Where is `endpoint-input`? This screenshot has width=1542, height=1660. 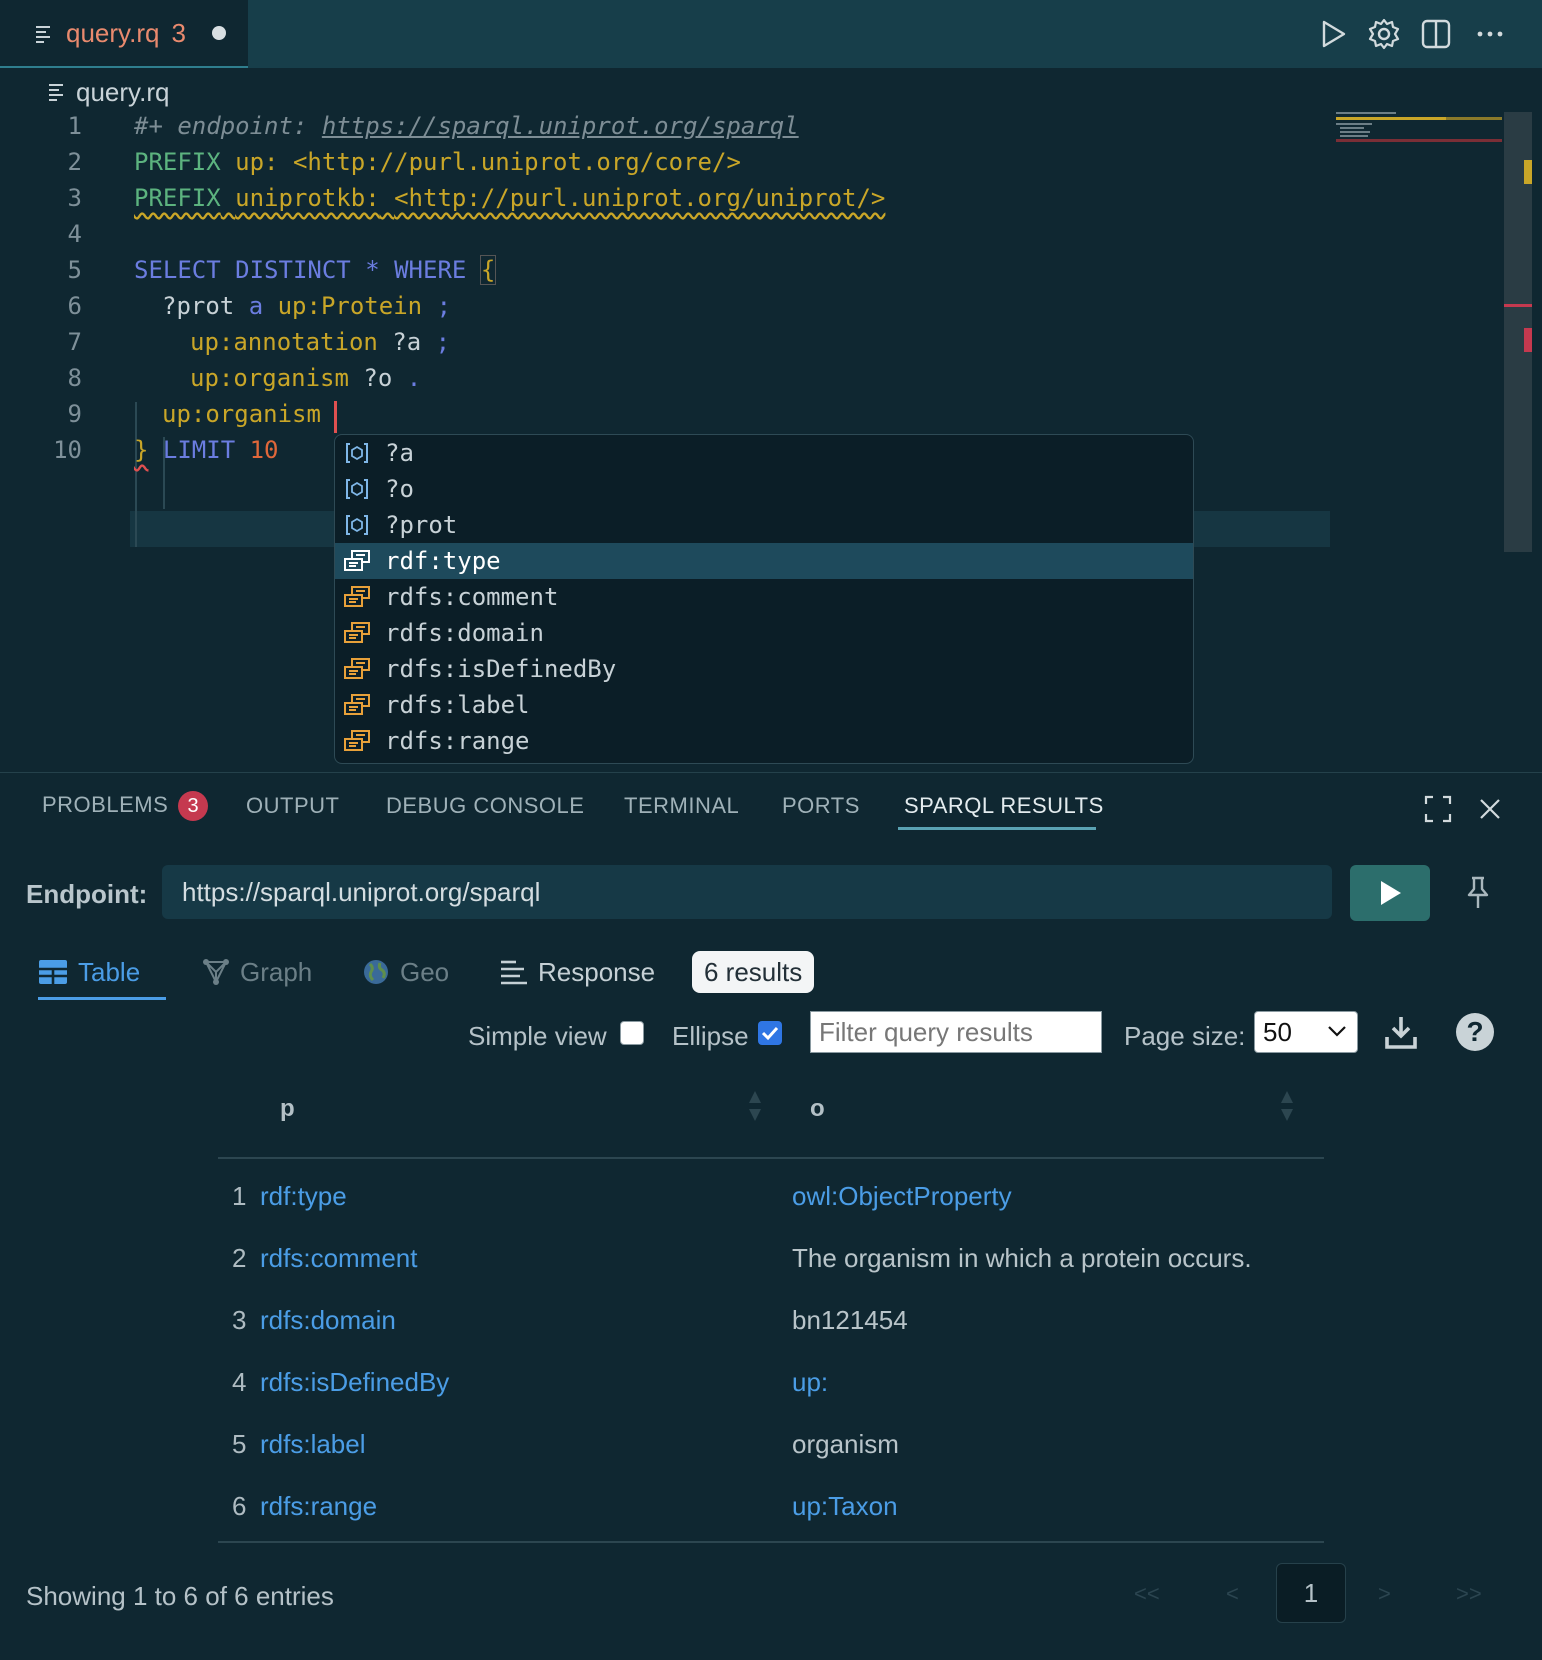
endpoint-input is located at coordinates (747, 892).